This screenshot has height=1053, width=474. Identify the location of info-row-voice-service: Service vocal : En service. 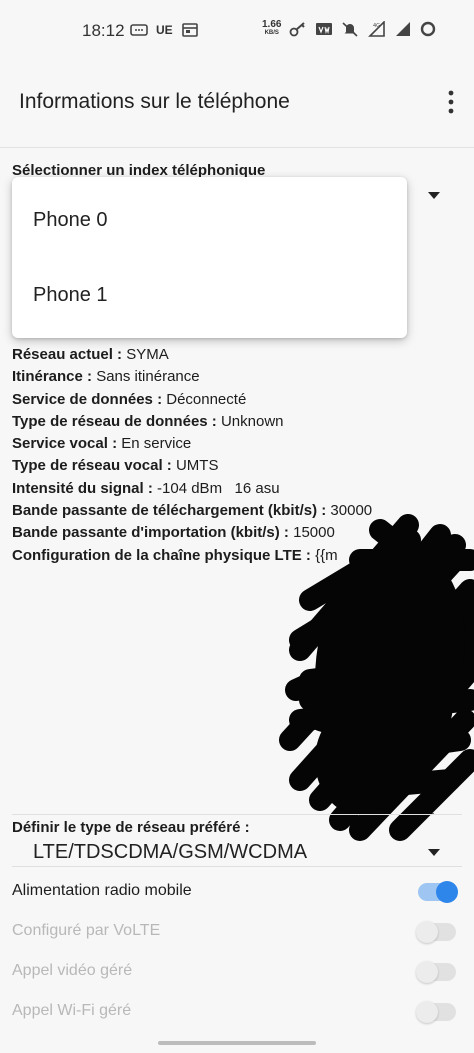
(102, 444).